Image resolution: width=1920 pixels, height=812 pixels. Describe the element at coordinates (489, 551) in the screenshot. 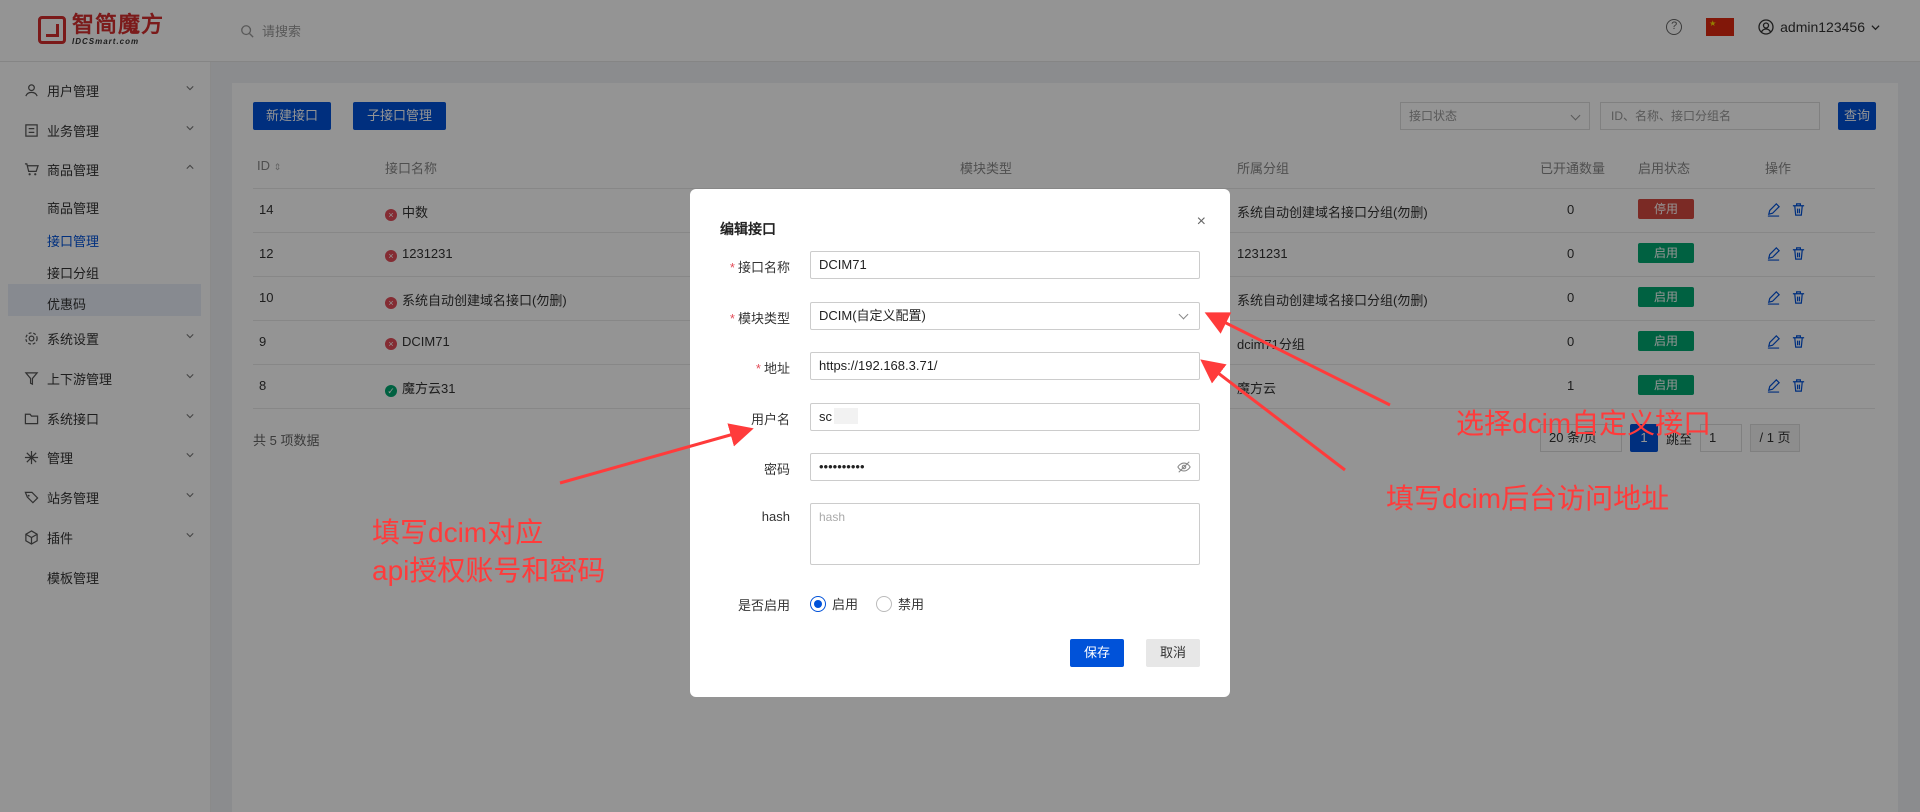

I see `annotation-account: 填写dcim对应 api授权账号和密码` at that location.